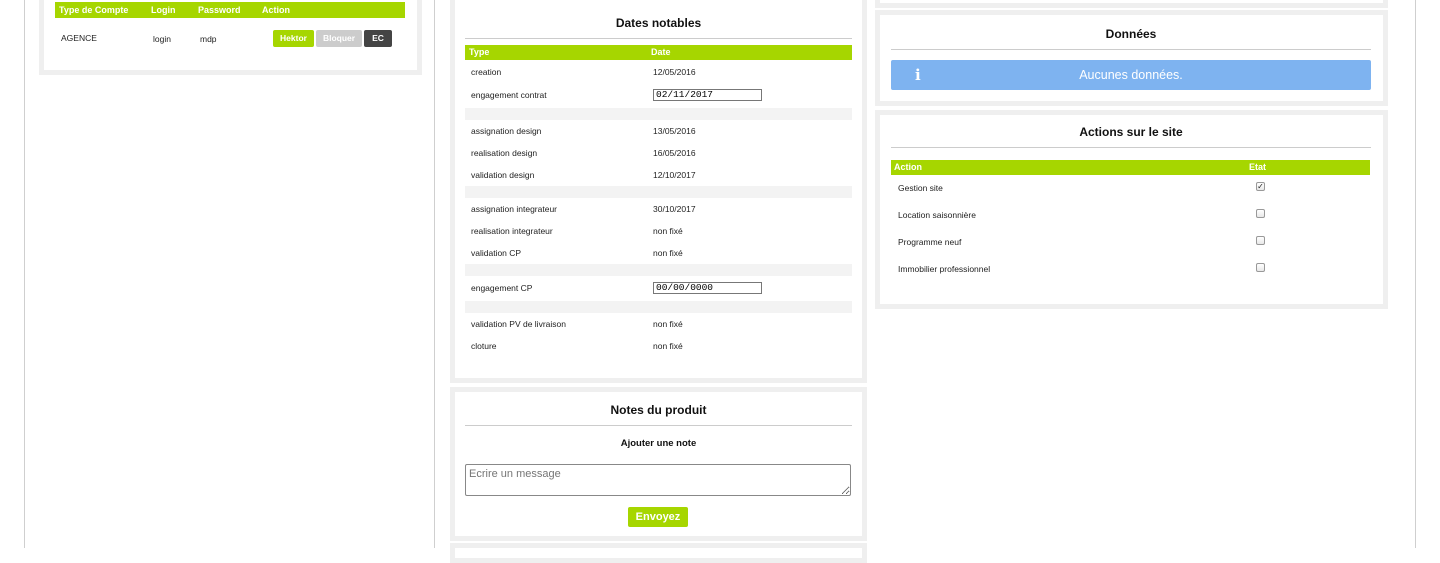 The image size is (1440, 563). Describe the element at coordinates (339, 38) in the screenshot. I see `bloquer-button: Bloquer` at that location.